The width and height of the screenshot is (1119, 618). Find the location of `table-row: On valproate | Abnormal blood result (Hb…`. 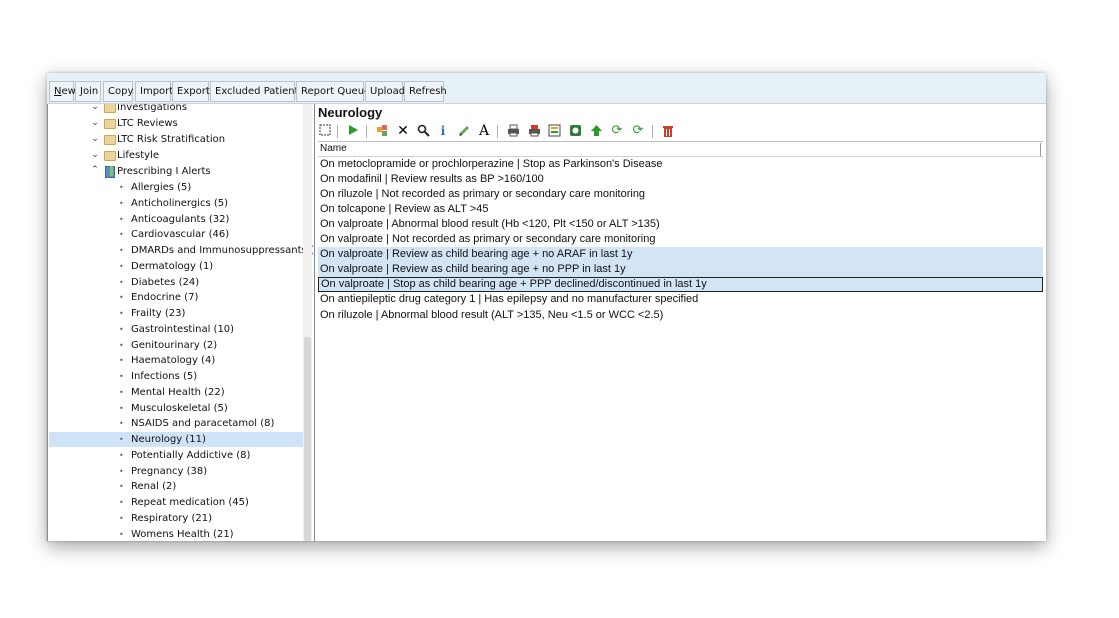

table-row: On valproate | Abnormal blood result (Hb… is located at coordinates (680, 224).